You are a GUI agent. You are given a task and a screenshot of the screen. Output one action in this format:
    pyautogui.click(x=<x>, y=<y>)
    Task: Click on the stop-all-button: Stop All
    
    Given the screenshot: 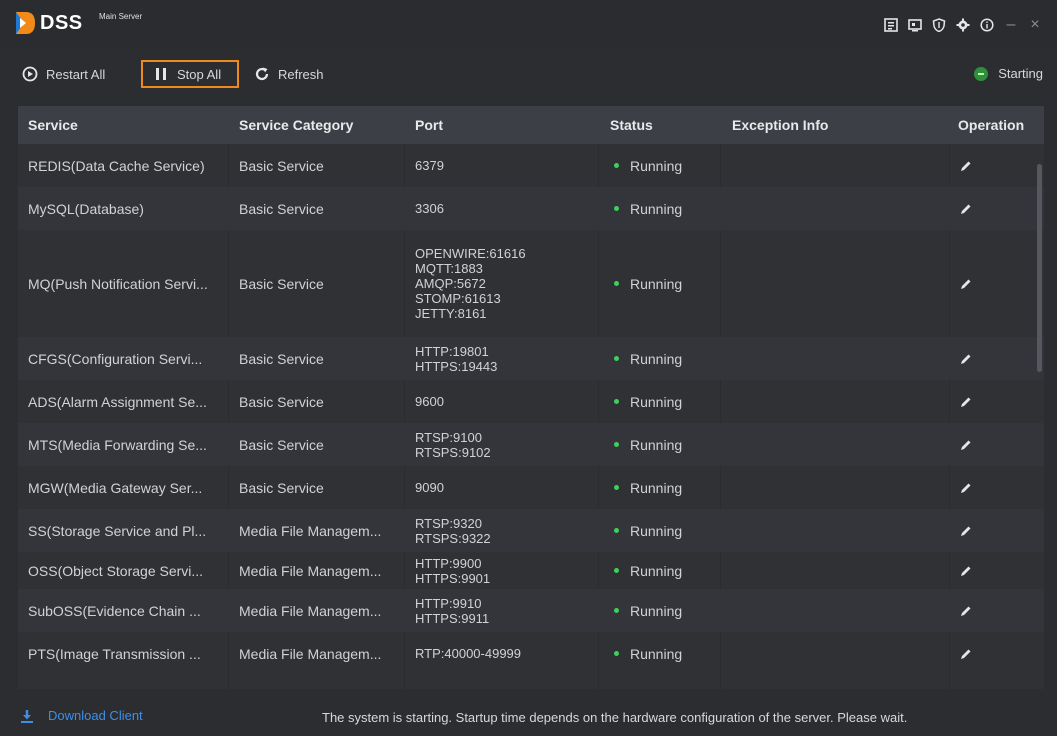 What is the action you would take?
    pyautogui.click(x=190, y=74)
    